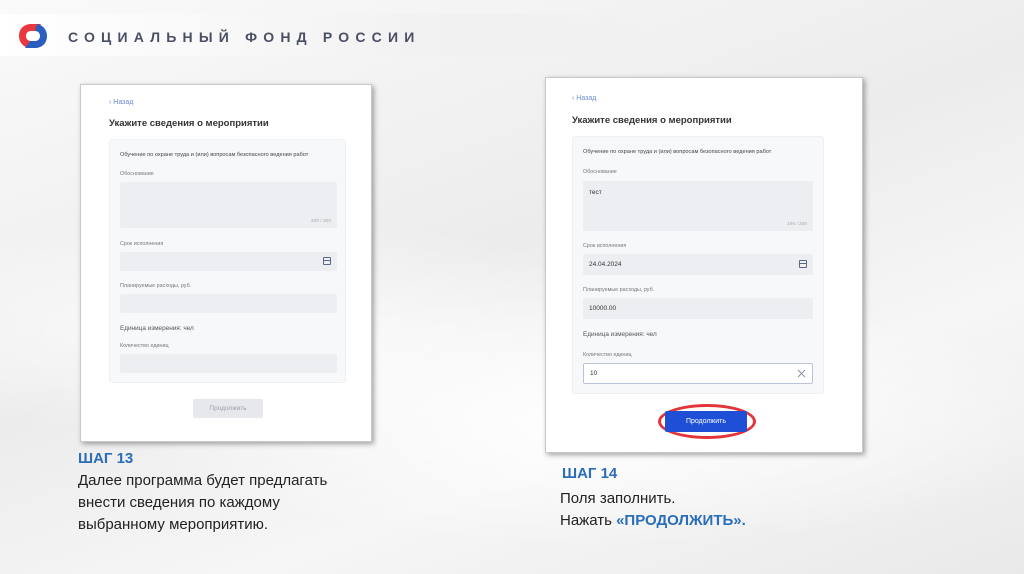 The height and width of the screenshot is (574, 1024). I want to click on continue-button: Продолжить, so click(706, 421).